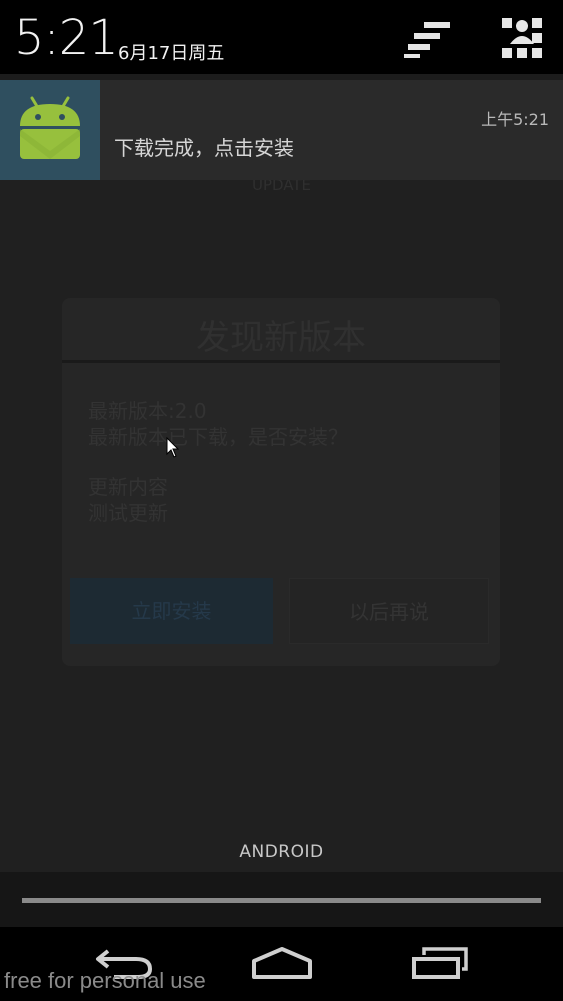 This screenshot has height=1001, width=563. I want to click on dialog-changelog-text: 测试更新, so click(128, 513).